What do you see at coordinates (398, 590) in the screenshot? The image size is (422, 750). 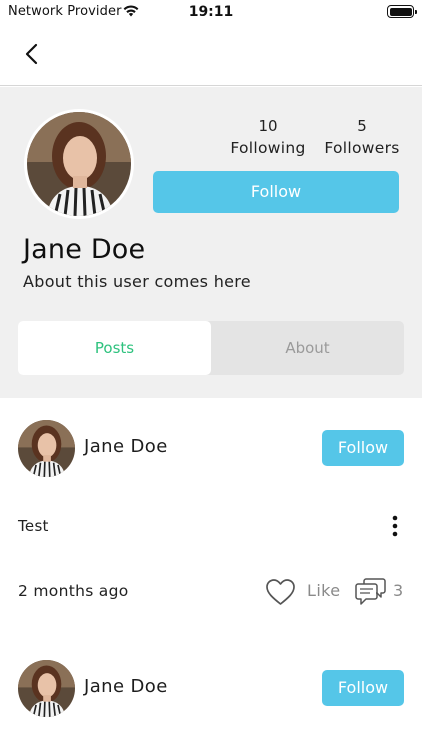 I see `comment-count: 3` at bounding box center [398, 590].